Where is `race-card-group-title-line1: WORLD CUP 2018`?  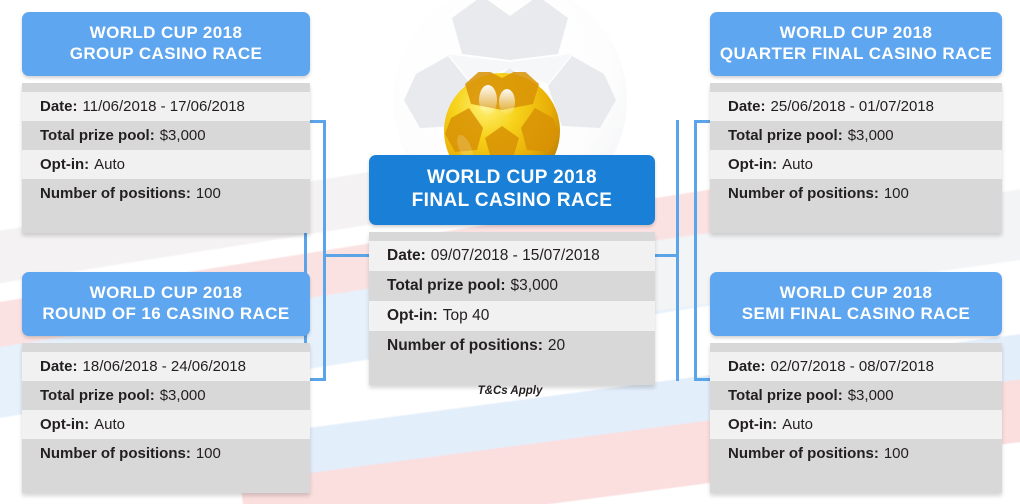
race-card-group-title-line1: WORLD CUP 2018 is located at coordinates (166, 32).